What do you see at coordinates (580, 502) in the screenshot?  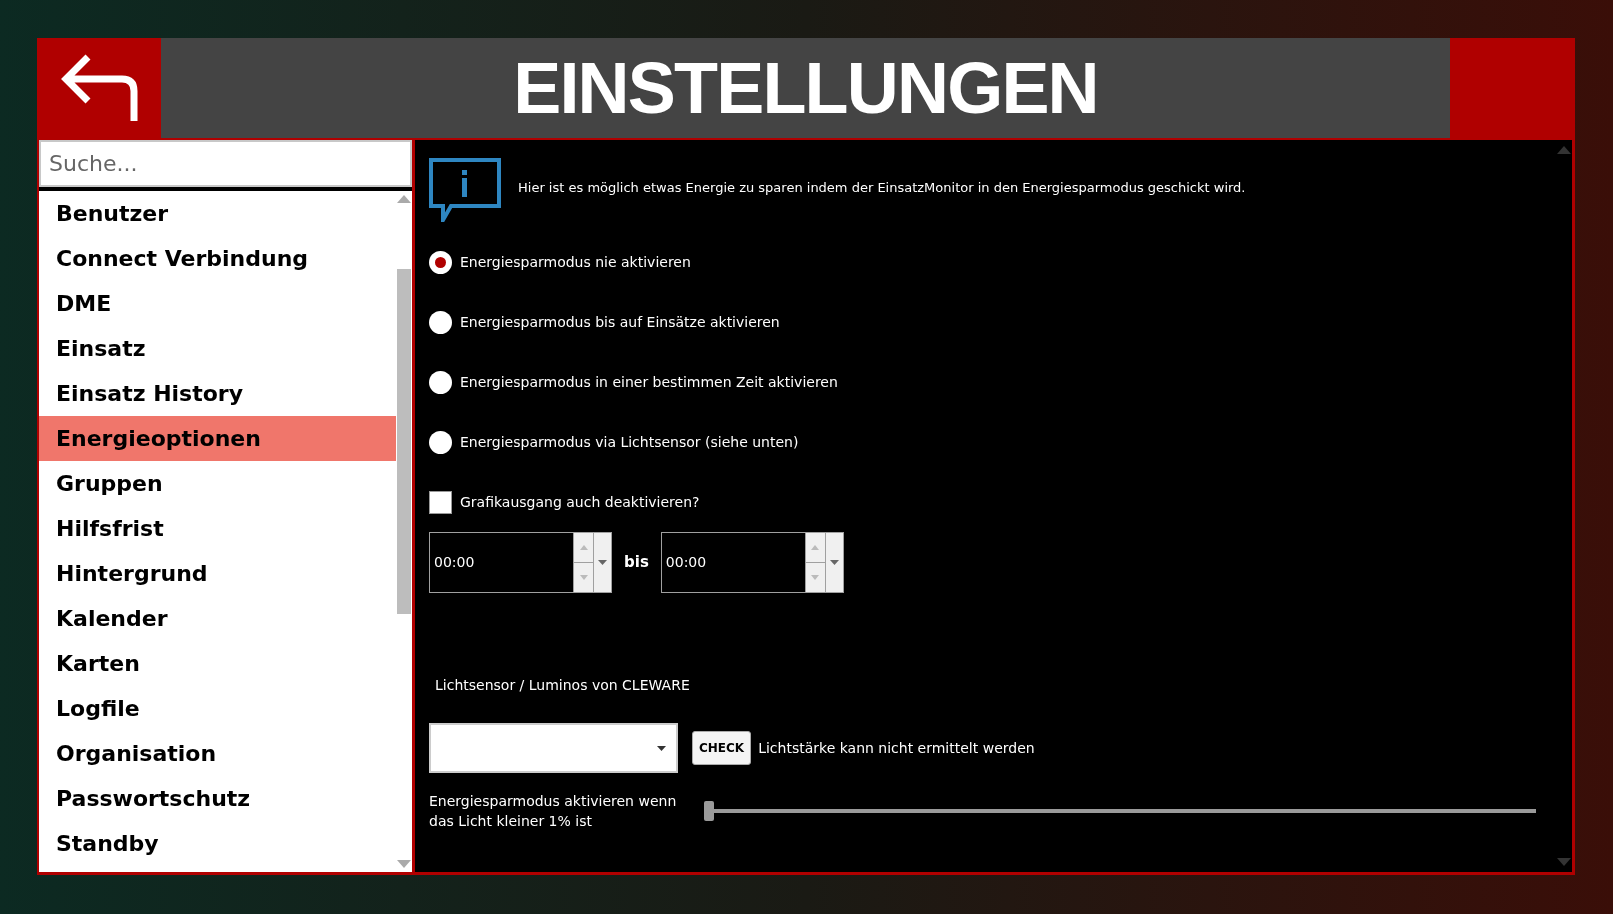 I see `checkbox-label: Grafikausgang auch deaktivieren?` at bounding box center [580, 502].